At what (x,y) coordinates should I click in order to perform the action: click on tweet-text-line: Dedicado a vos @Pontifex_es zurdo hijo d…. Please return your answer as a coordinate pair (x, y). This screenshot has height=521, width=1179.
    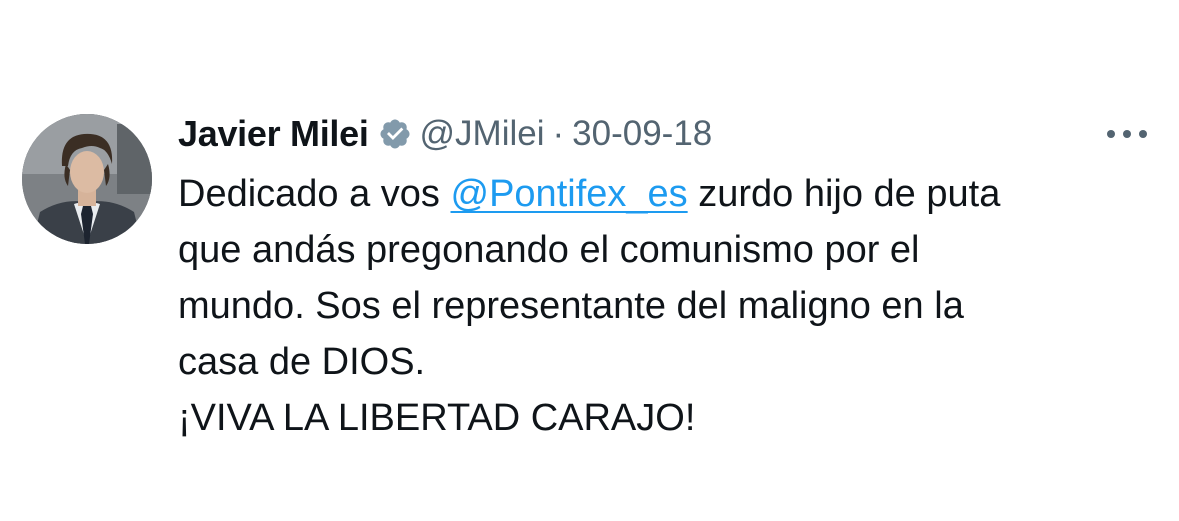
    Looking at the image, I should click on (658, 194).